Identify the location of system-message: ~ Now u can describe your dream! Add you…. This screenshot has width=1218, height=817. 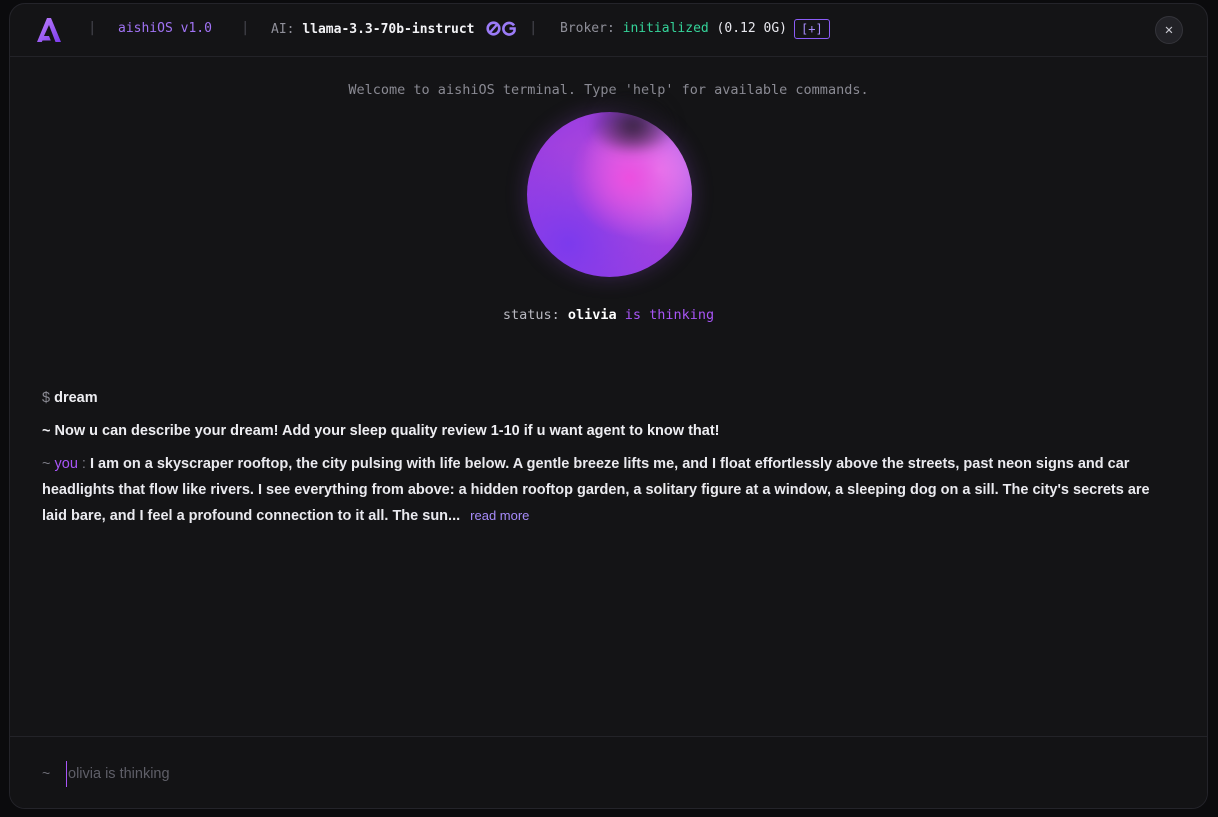
(381, 431).